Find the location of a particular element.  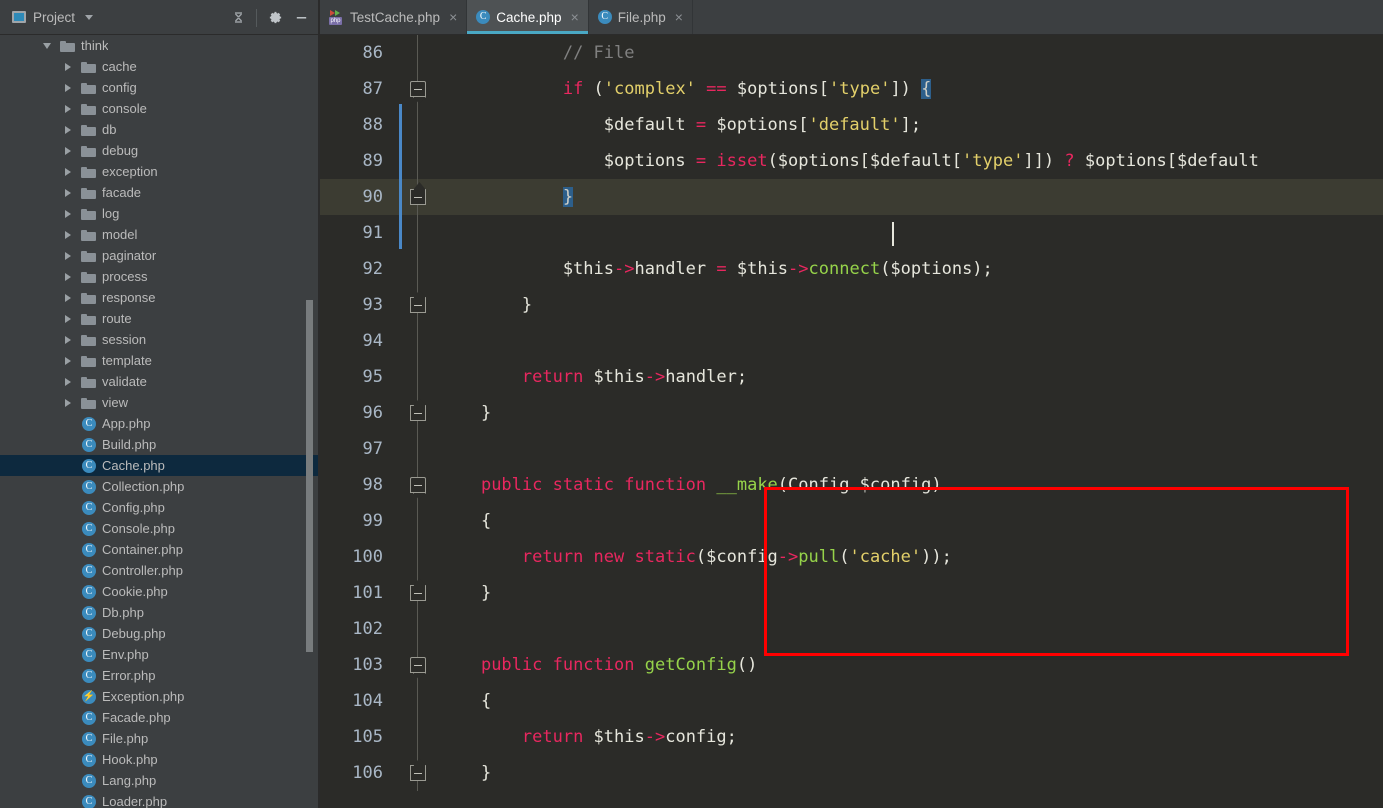

code-line: 105 return $this->config; is located at coordinates (851, 737).